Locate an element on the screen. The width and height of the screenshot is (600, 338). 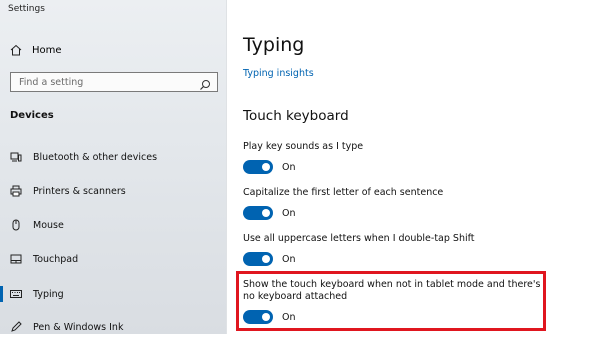
keyboard-icon is located at coordinates (16, 294).